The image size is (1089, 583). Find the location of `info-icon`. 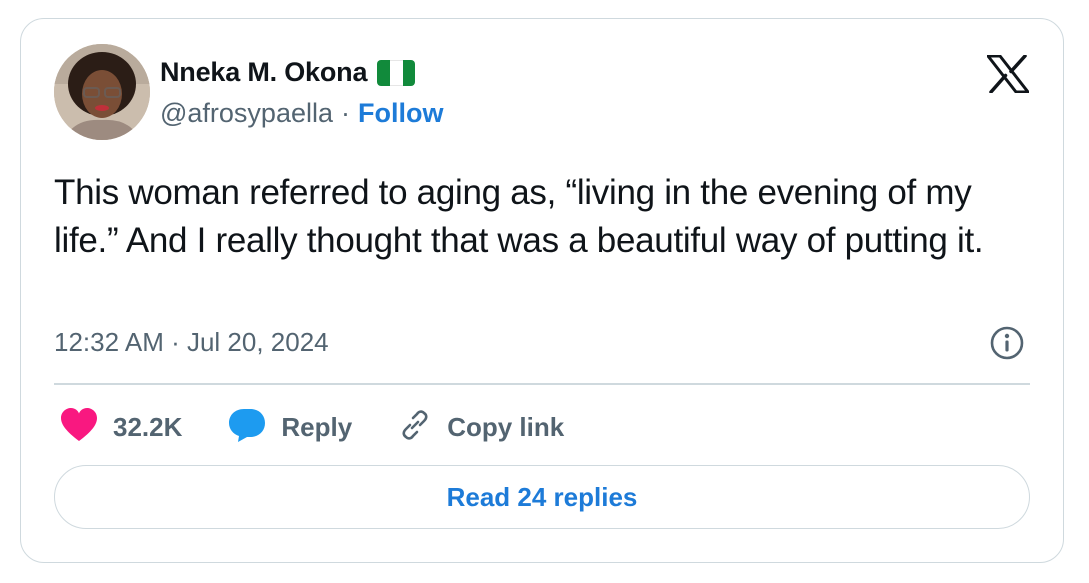

info-icon is located at coordinates (1007, 343).